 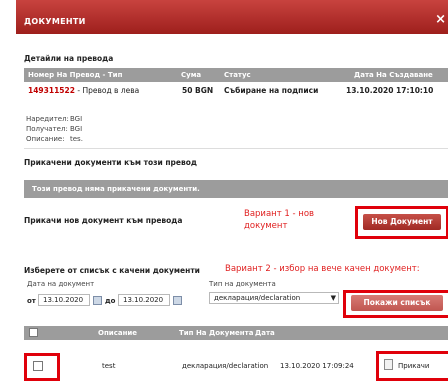 I want to click on document-icon, so click(x=388, y=364).